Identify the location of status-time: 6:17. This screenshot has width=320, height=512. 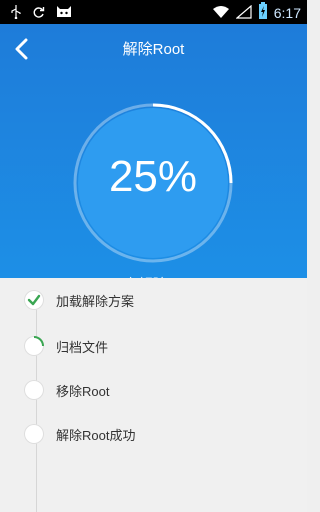
(287, 13).